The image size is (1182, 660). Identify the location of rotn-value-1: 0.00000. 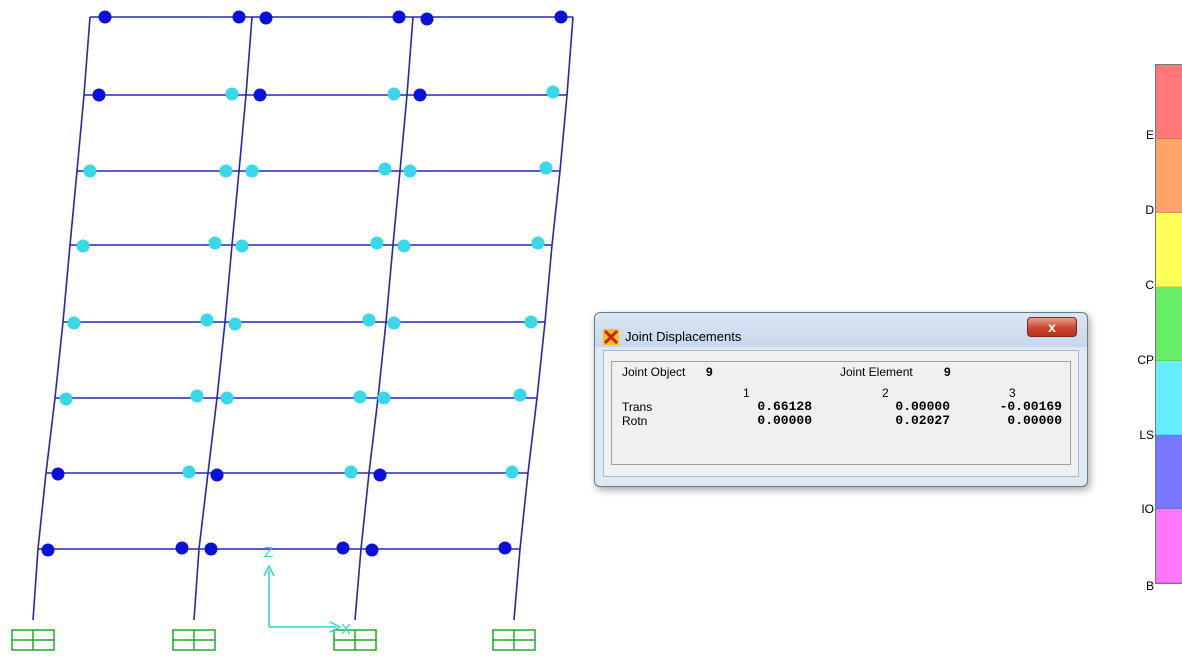
(784, 420).